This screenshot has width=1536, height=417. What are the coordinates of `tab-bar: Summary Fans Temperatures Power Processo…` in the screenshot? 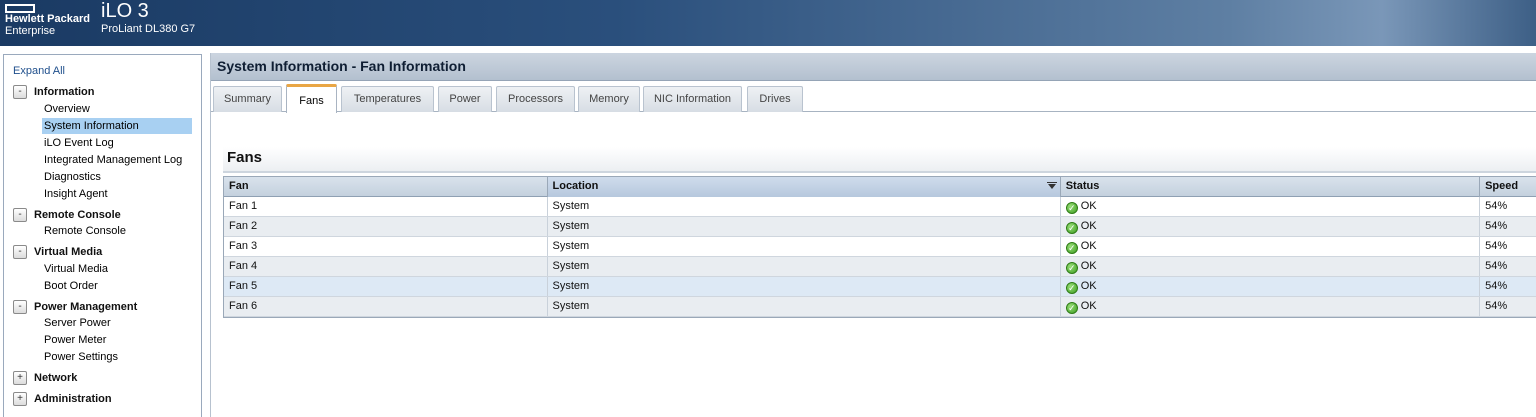 It's located at (873, 98).